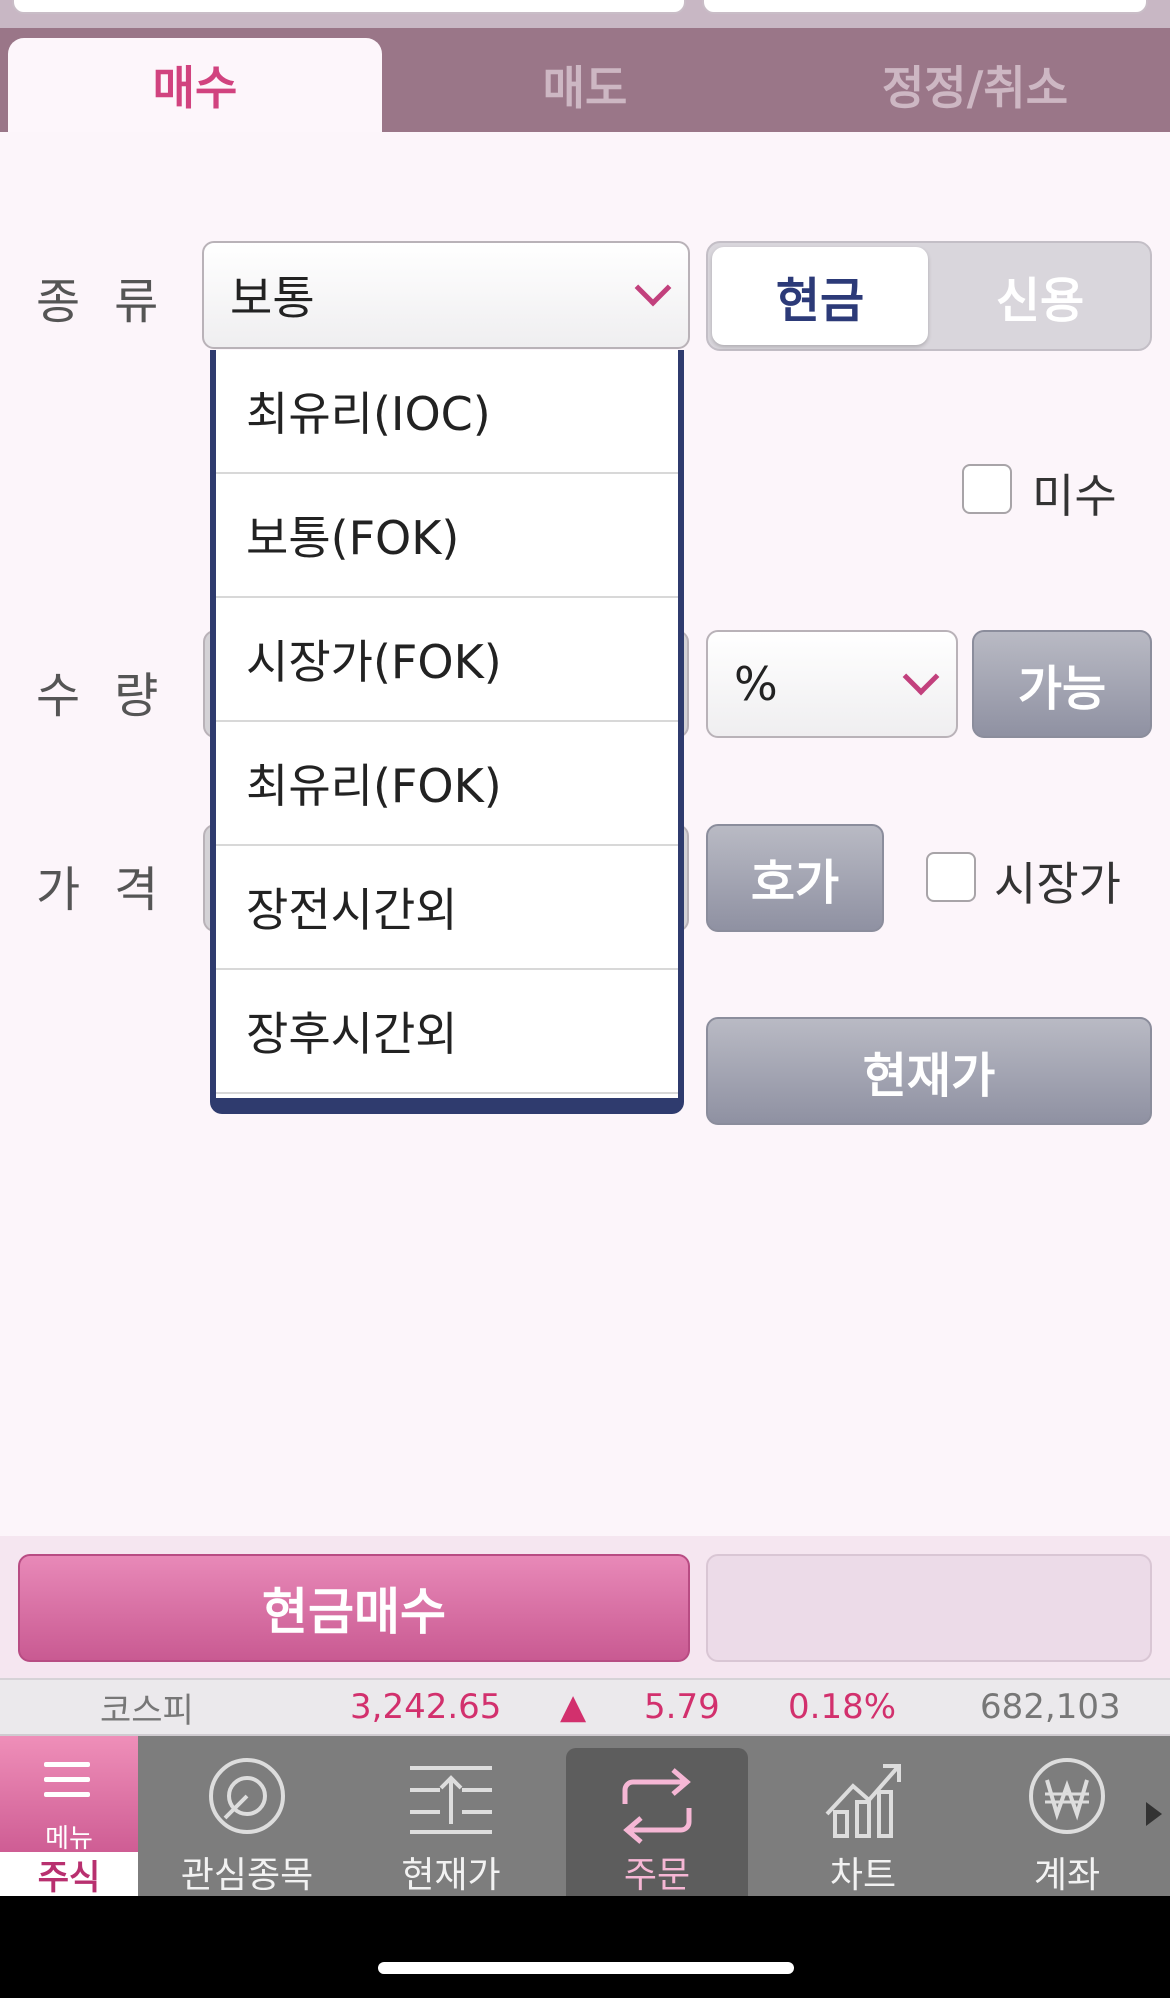 This screenshot has width=1170, height=1998. I want to click on top-strip, so click(585, 14).